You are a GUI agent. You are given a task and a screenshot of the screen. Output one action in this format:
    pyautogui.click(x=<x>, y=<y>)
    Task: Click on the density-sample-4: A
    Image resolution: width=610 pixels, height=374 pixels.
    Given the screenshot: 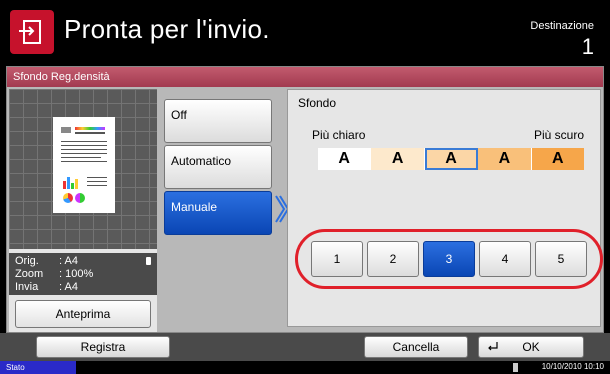 What is the action you would take?
    pyautogui.click(x=505, y=159)
    